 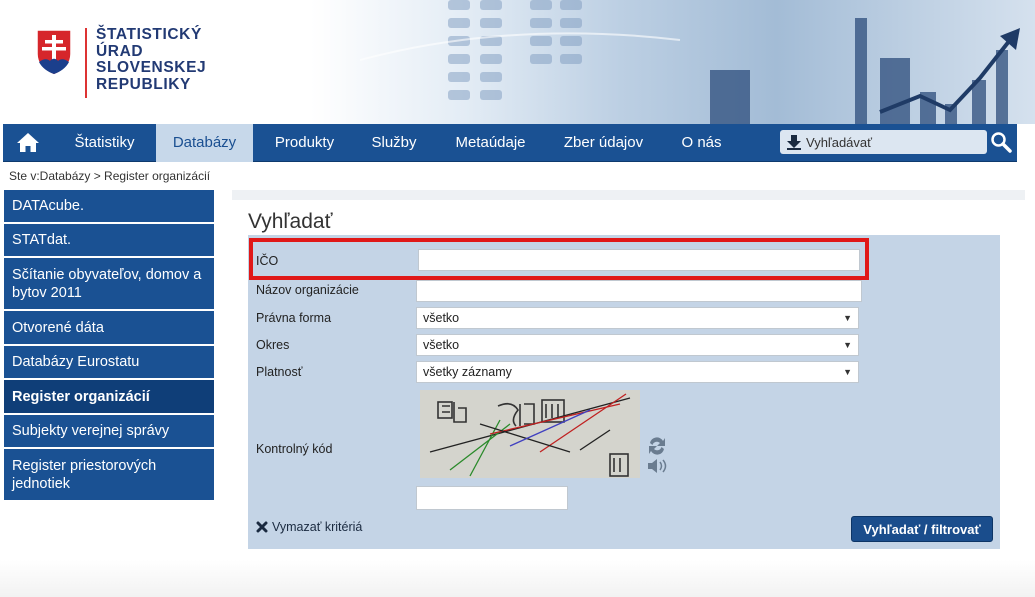 I want to click on search-filter-button: Vyhľadať / filtrovať, so click(x=922, y=529).